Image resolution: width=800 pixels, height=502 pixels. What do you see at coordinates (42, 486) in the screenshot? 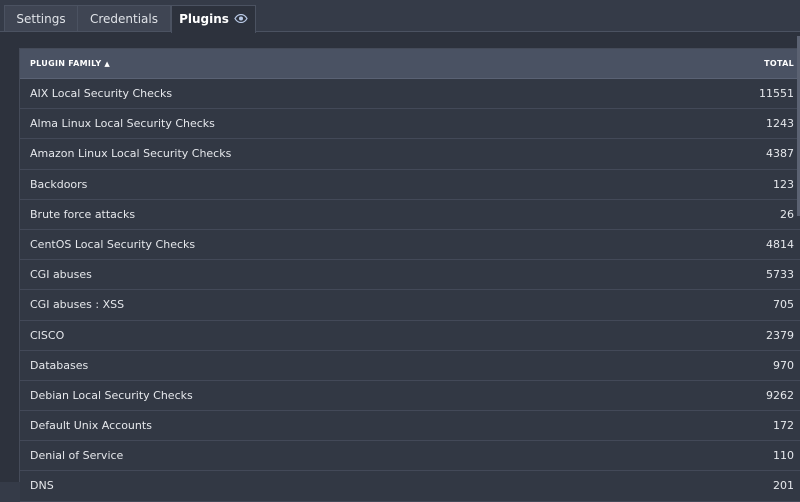
I see `plugin-family-name: DNS` at bounding box center [42, 486].